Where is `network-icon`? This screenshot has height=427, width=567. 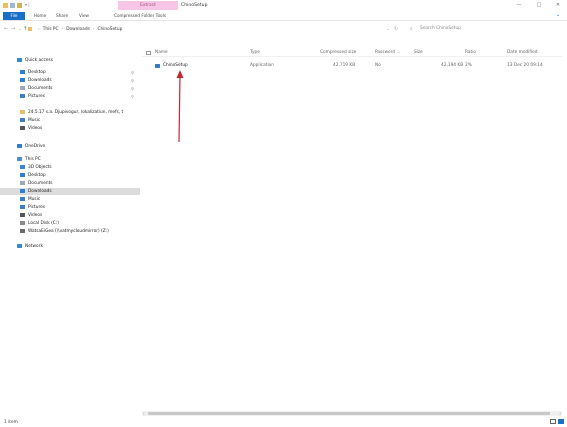 network-icon is located at coordinates (19, 245).